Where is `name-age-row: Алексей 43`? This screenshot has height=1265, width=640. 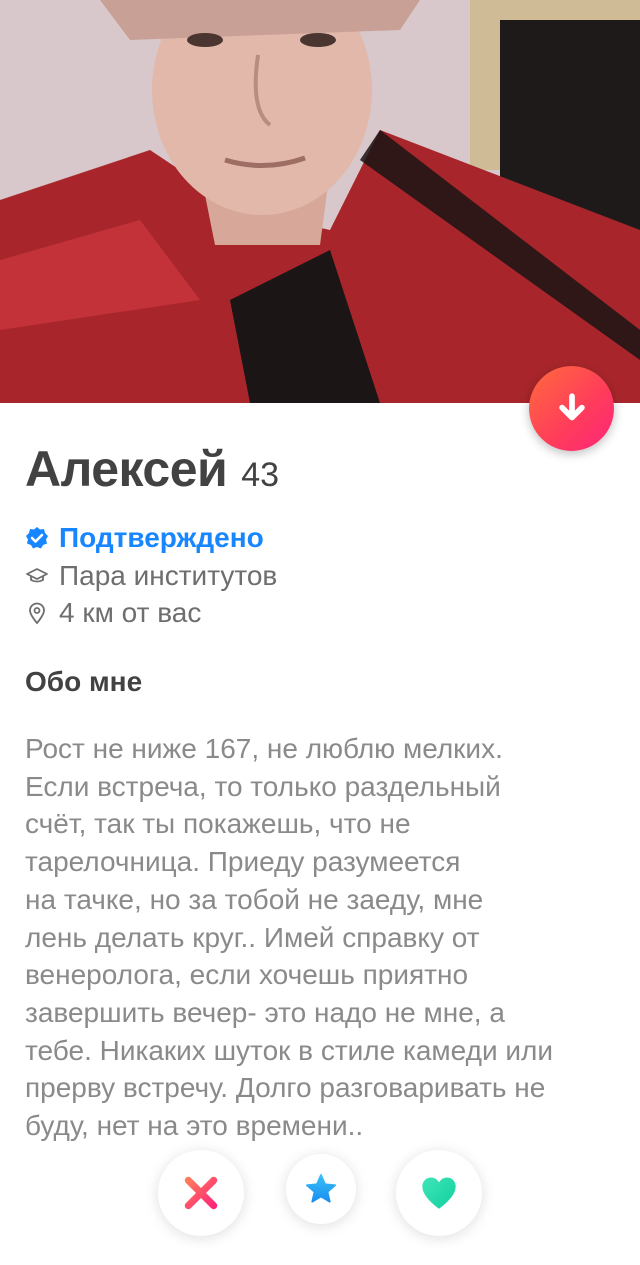 name-age-row: Алексей 43 is located at coordinates (152, 470).